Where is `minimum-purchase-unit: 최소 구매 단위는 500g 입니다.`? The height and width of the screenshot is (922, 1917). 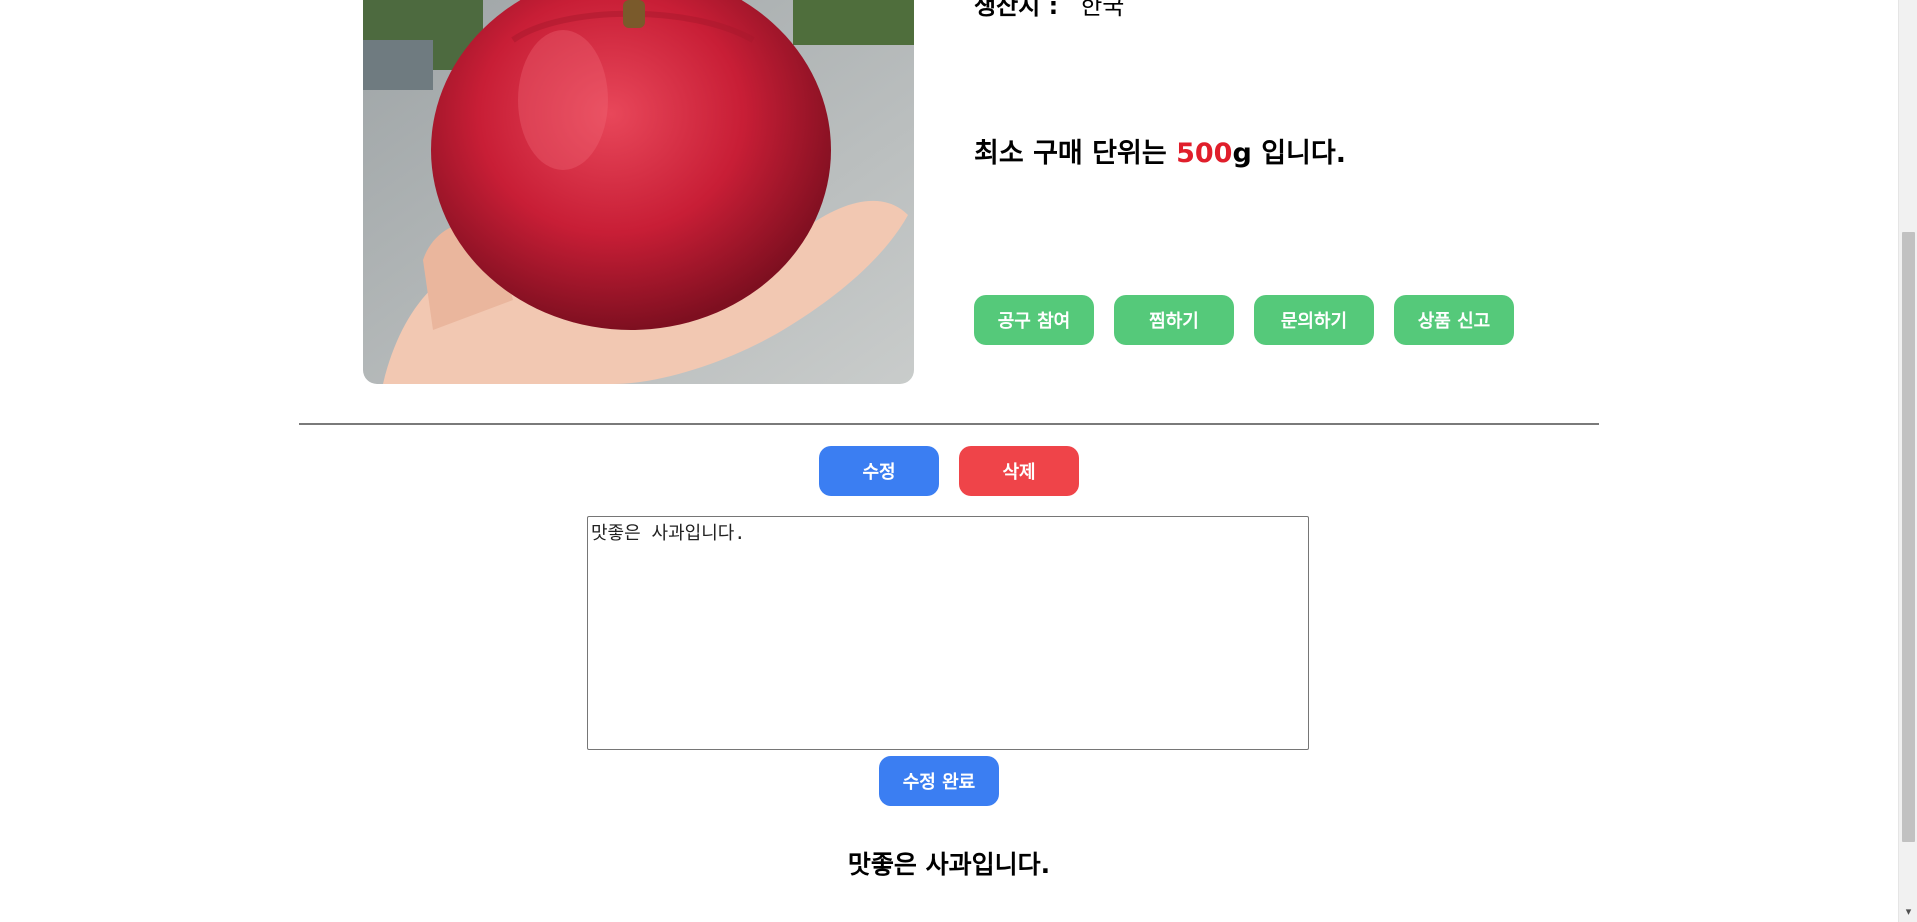 minimum-purchase-unit: 최소 구매 단위는 500g 입니다. is located at coordinates (1160, 150).